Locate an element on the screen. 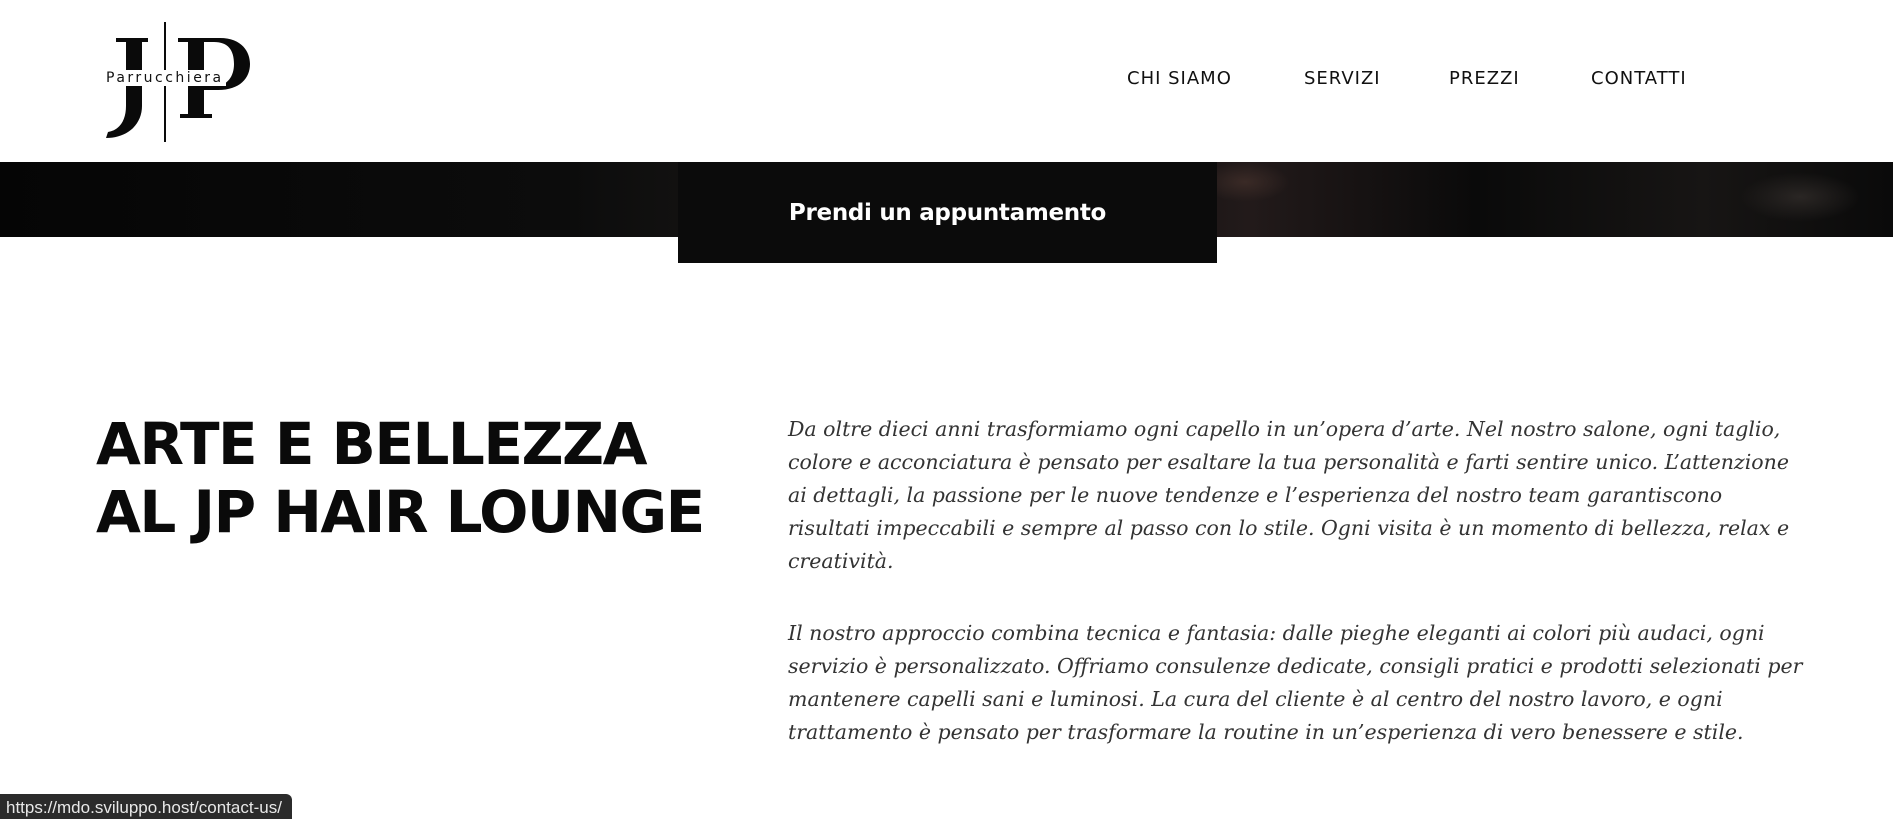 The image size is (1893, 821). book-appointment-button: Prendi un appuntamento is located at coordinates (947, 212).